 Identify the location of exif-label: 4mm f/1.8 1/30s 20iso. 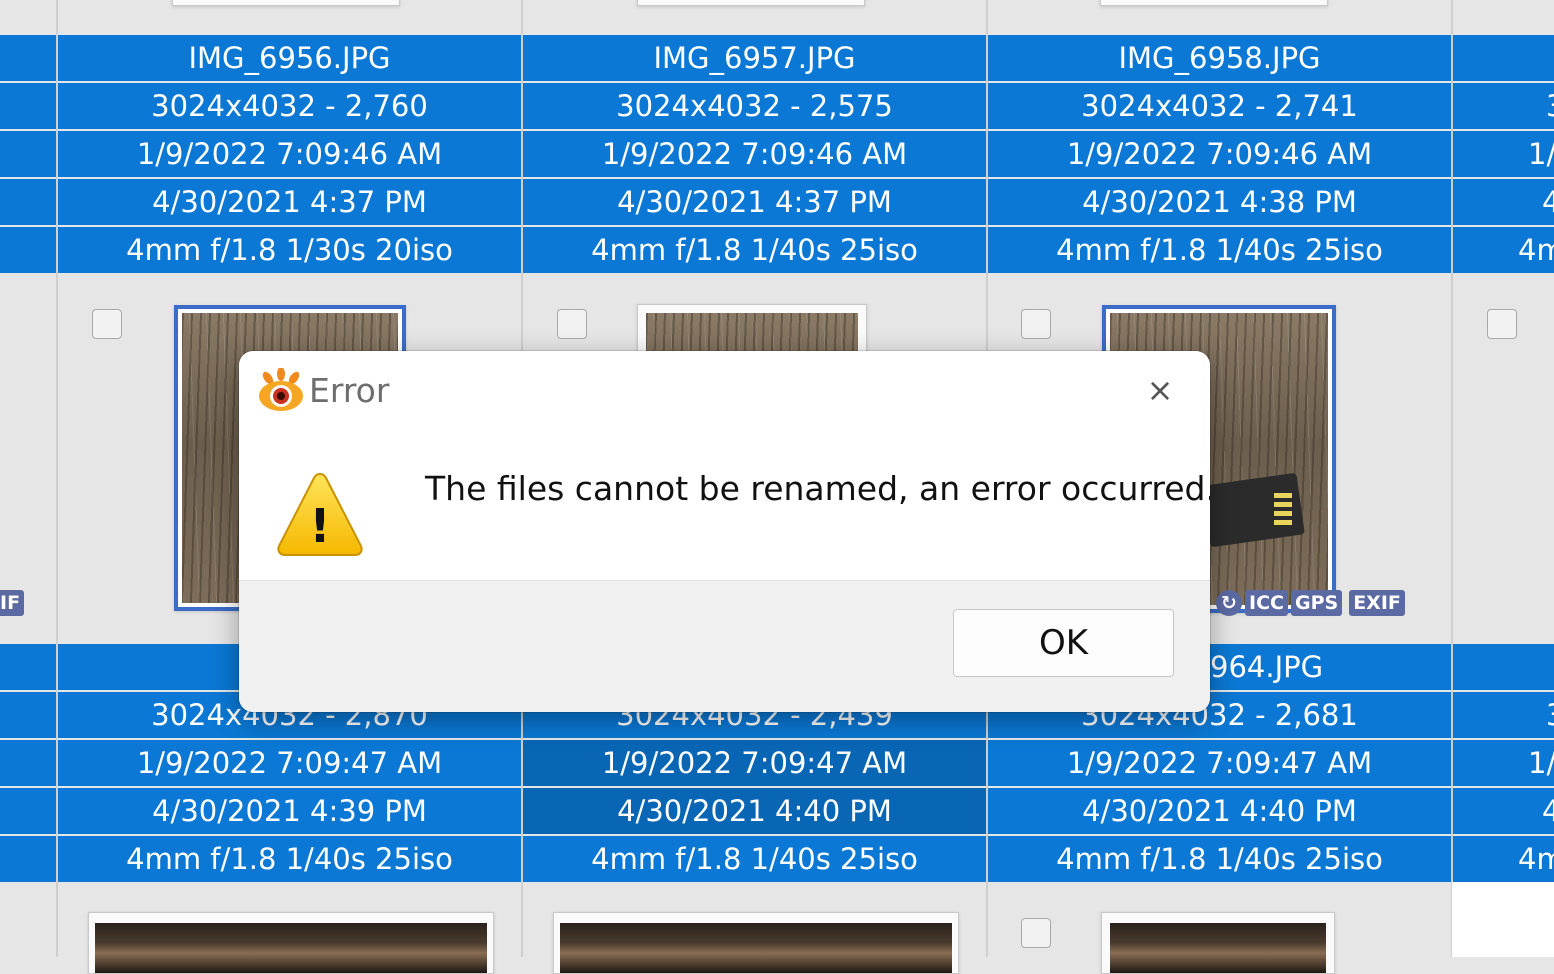
(289, 250).